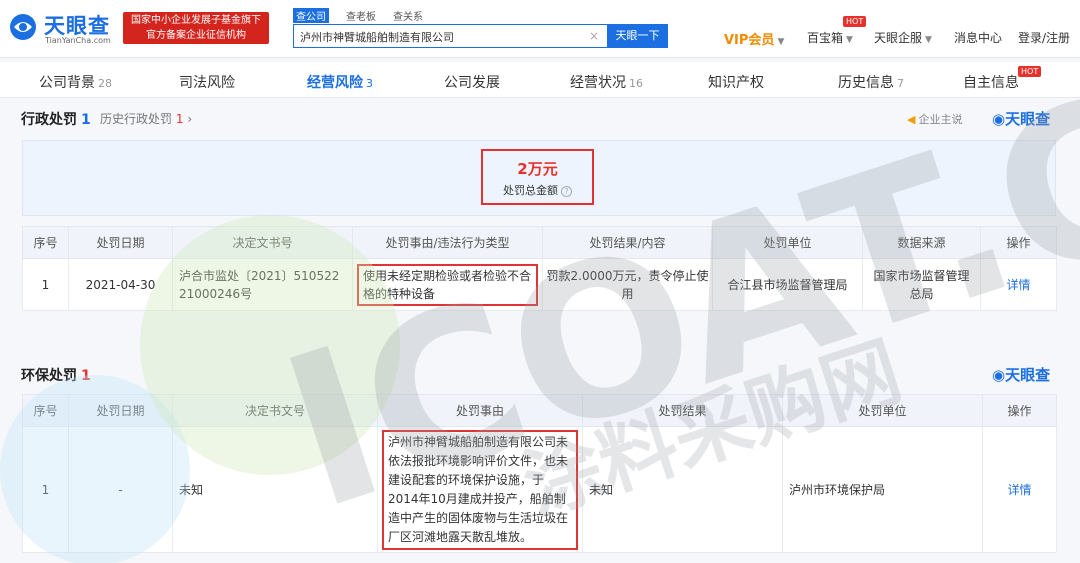 This screenshot has width=1080, height=563. What do you see at coordinates (537, 169) in the screenshot?
I see `penalty-total-amount: 2万元` at bounding box center [537, 169].